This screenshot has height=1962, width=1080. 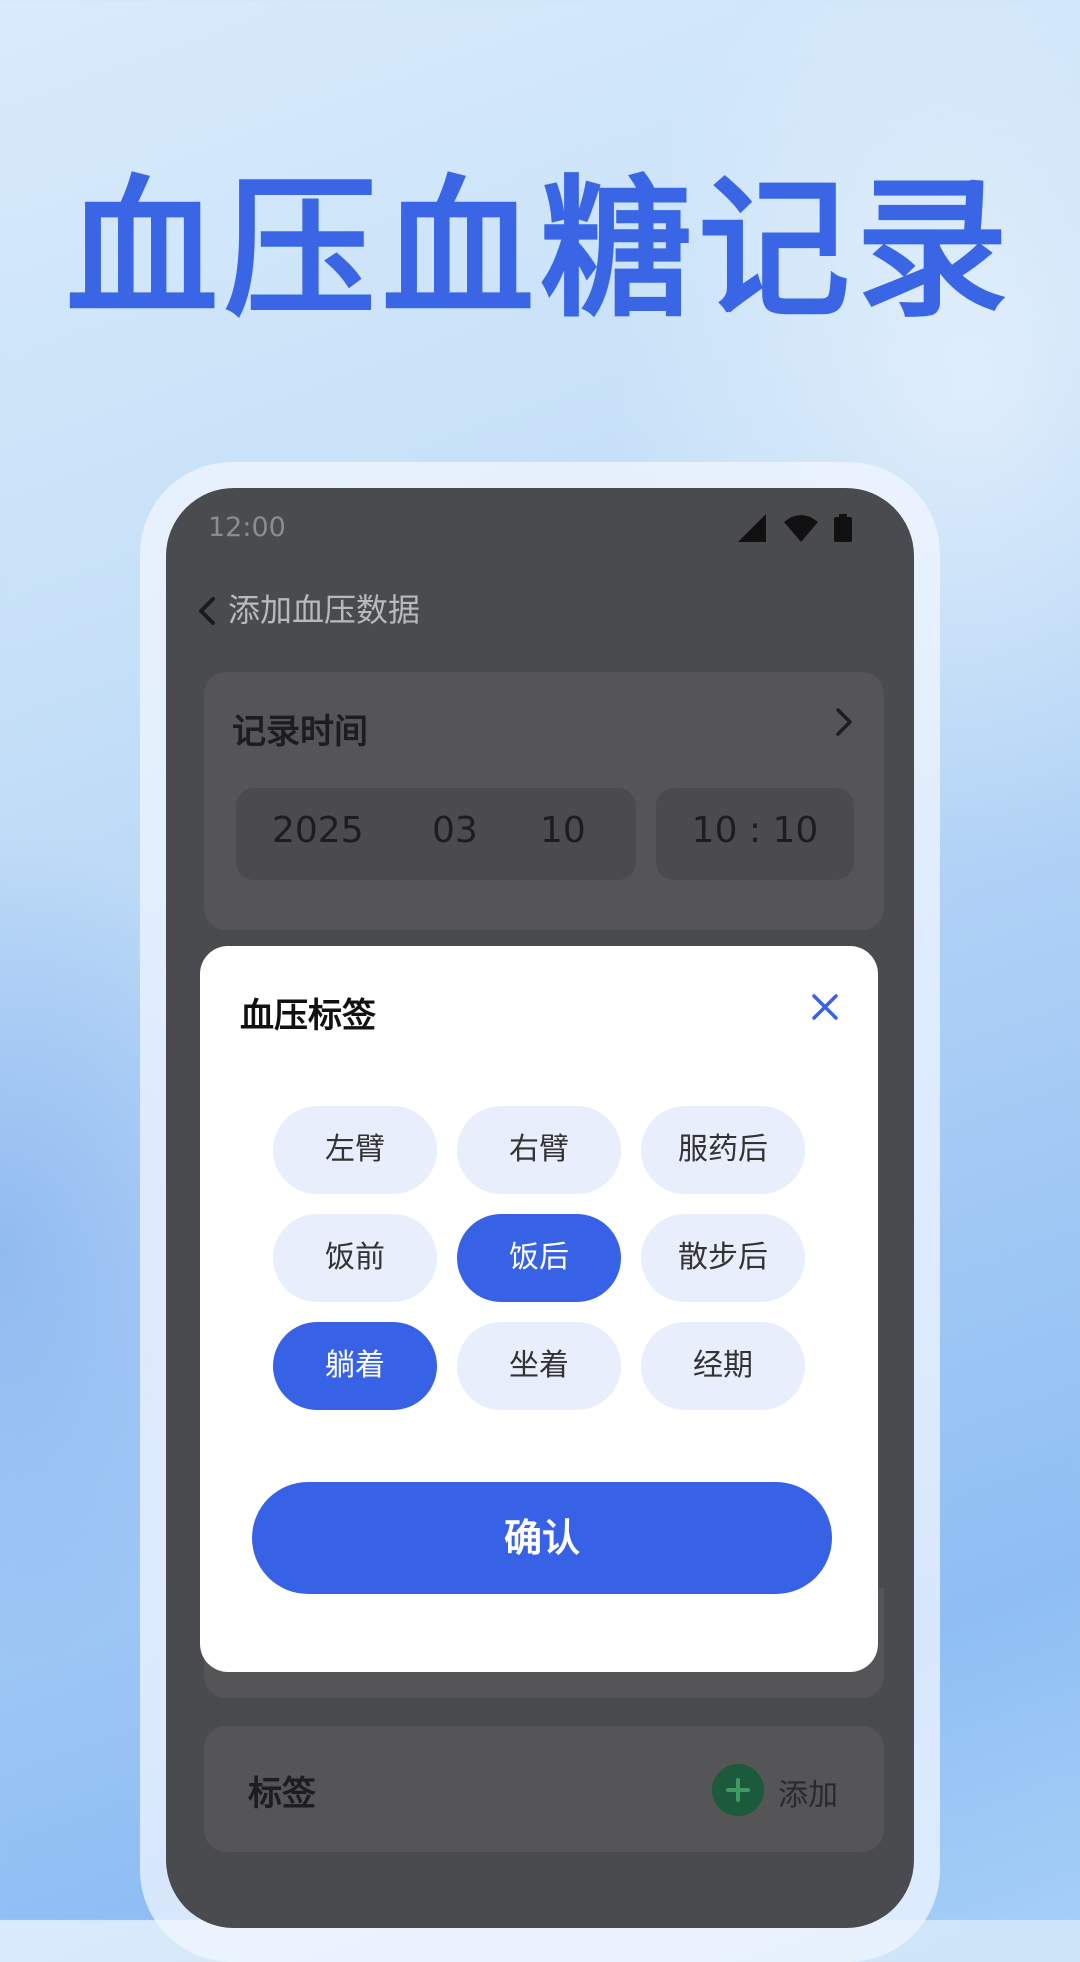 What do you see at coordinates (308, 1016) in the screenshot?
I see `dialog-title: 血压标签` at bounding box center [308, 1016].